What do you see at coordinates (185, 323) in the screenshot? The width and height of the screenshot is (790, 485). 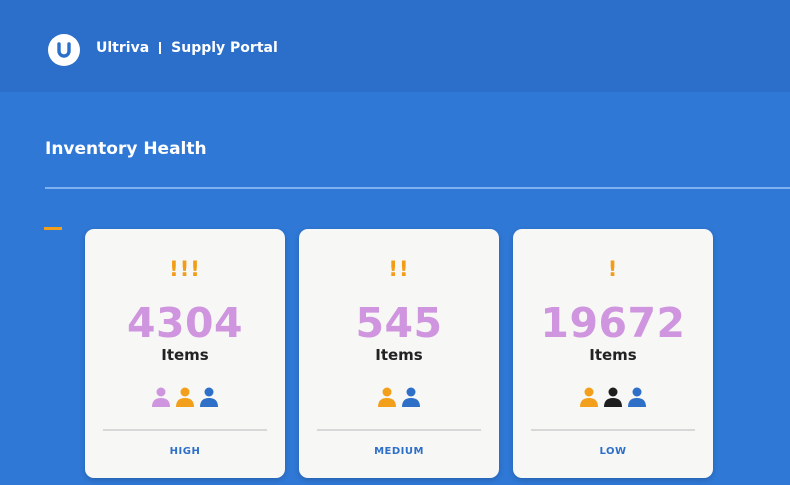 I see `item-count: 4304` at bounding box center [185, 323].